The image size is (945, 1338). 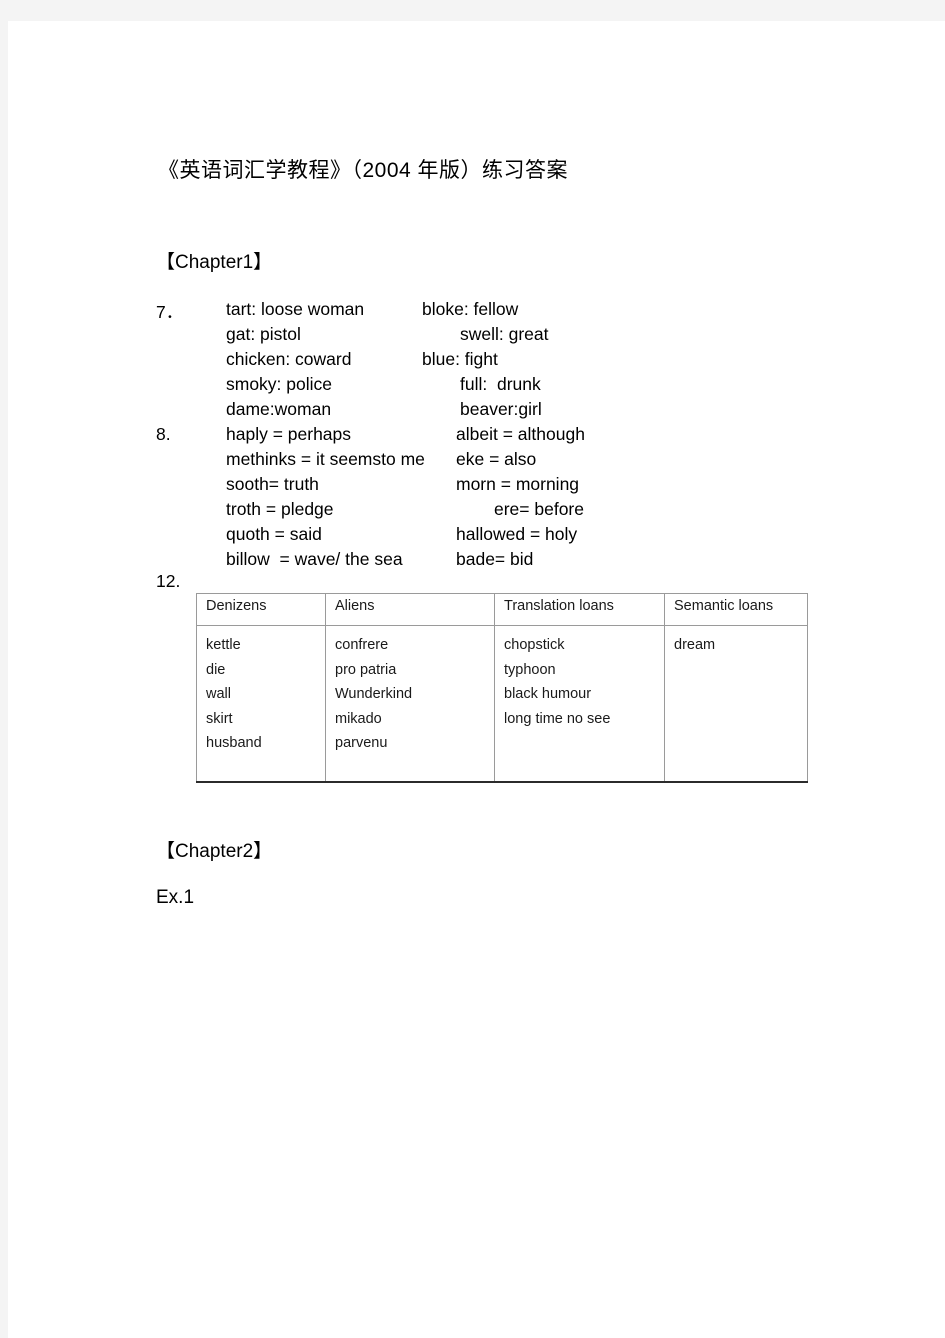 I want to click on exercise-7-row: gat: pistol swell: great, so click(x=543, y=336).